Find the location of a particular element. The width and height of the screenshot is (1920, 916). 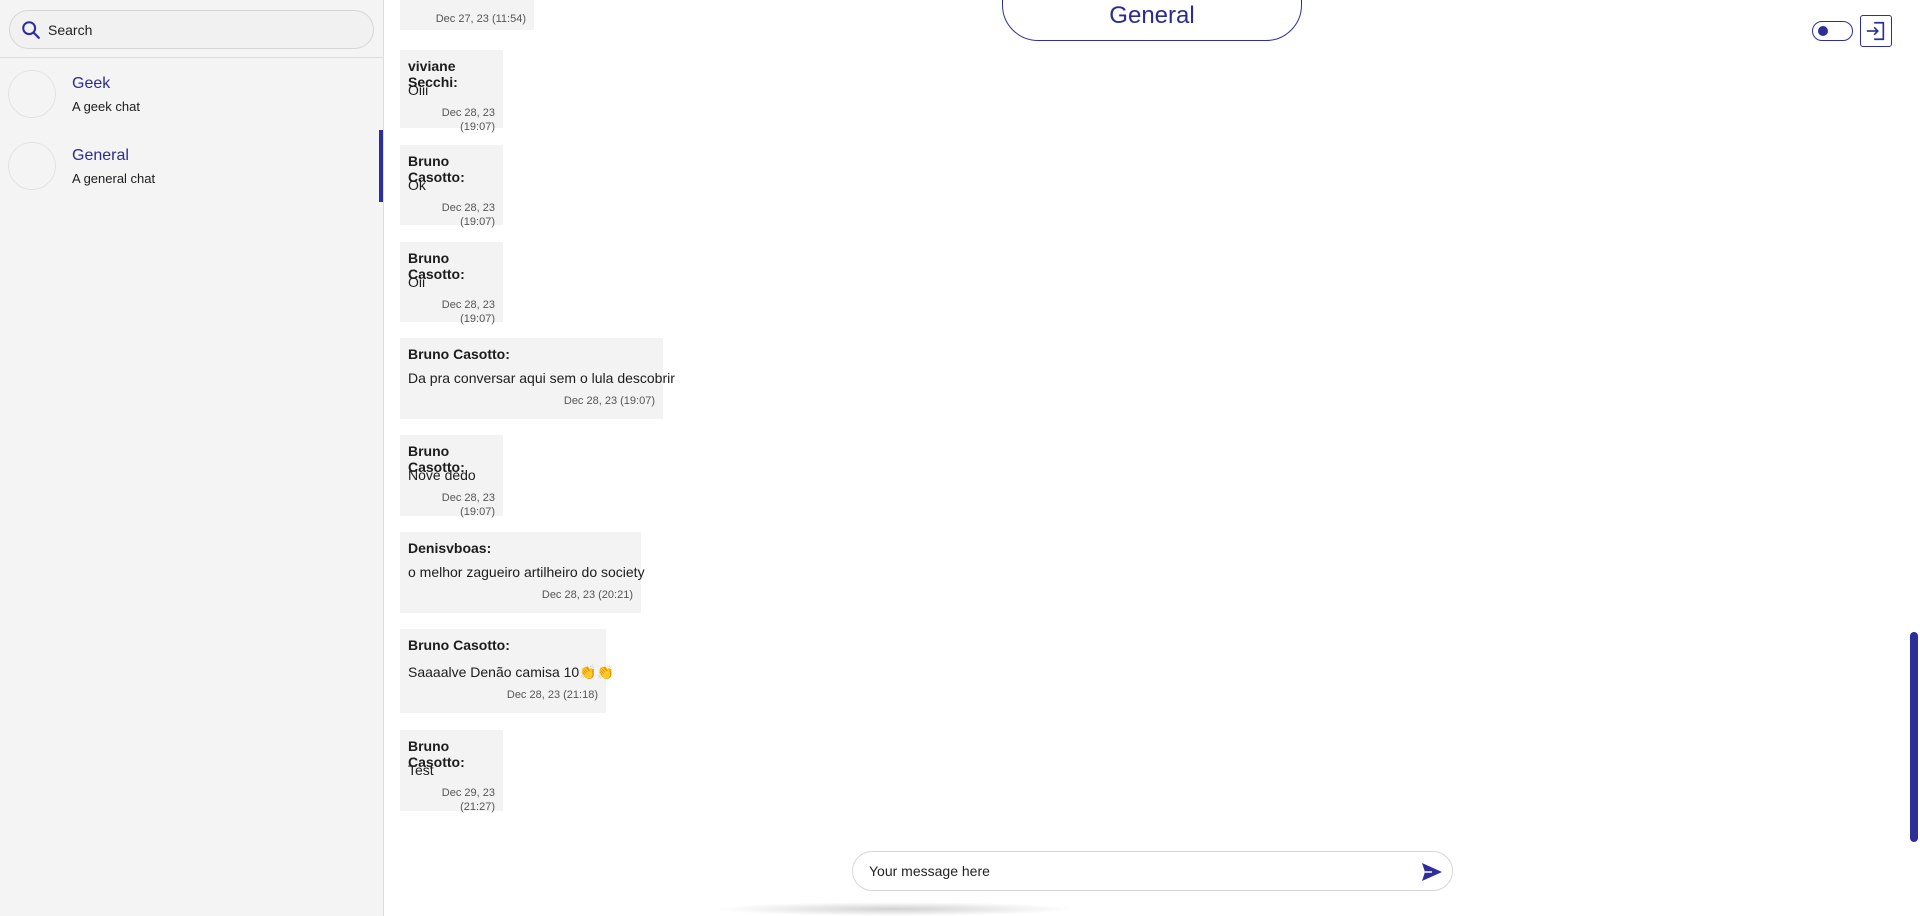

message-time: Dec 29, 23 (21:27) is located at coordinates (468, 800).